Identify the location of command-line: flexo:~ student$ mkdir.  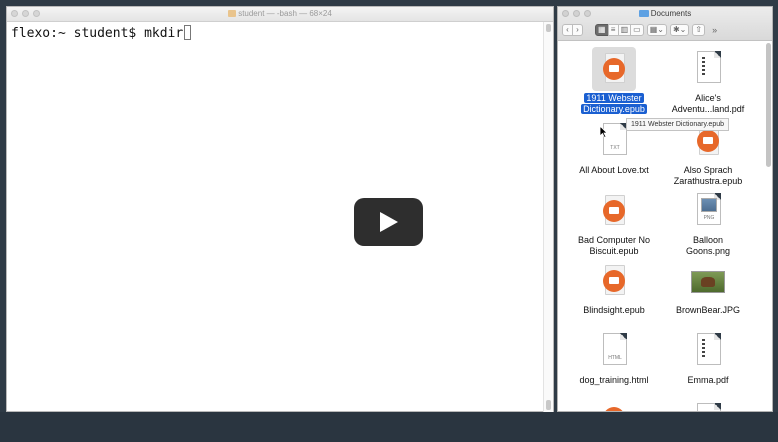
(101, 33).